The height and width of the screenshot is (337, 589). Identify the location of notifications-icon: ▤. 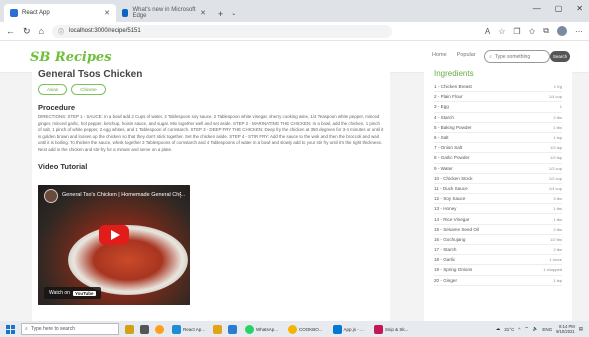
(581, 329).